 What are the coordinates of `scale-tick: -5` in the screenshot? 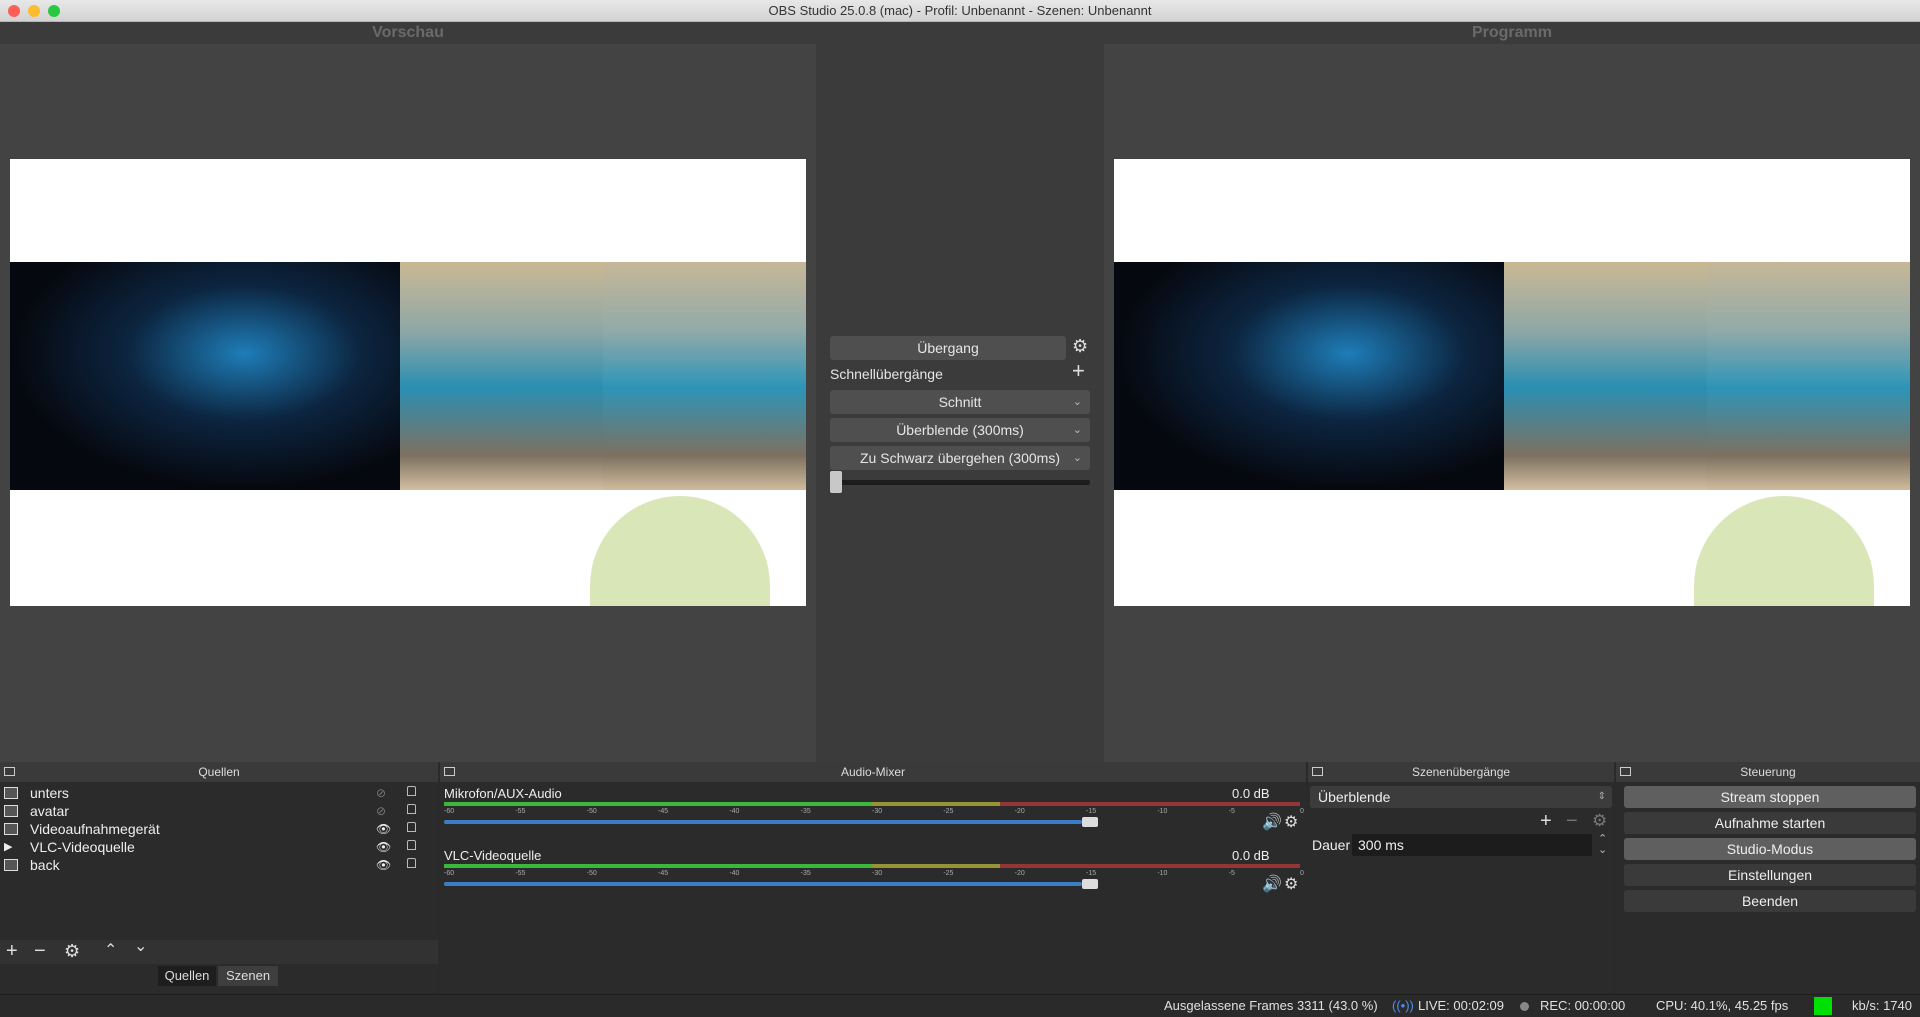 It's located at (1231, 811).